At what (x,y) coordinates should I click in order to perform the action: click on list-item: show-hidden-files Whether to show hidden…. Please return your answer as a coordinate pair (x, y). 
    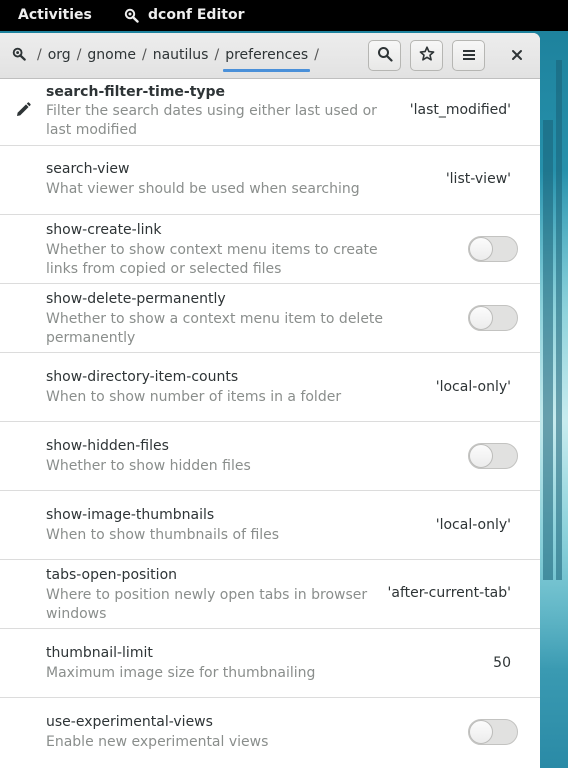
    Looking at the image, I should click on (270, 456).